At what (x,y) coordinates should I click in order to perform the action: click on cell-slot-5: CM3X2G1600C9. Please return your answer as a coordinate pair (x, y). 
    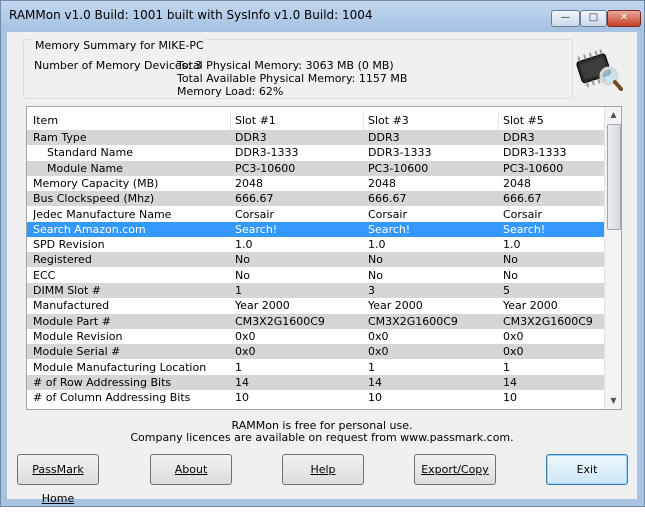
    Looking at the image, I should click on (548, 321).